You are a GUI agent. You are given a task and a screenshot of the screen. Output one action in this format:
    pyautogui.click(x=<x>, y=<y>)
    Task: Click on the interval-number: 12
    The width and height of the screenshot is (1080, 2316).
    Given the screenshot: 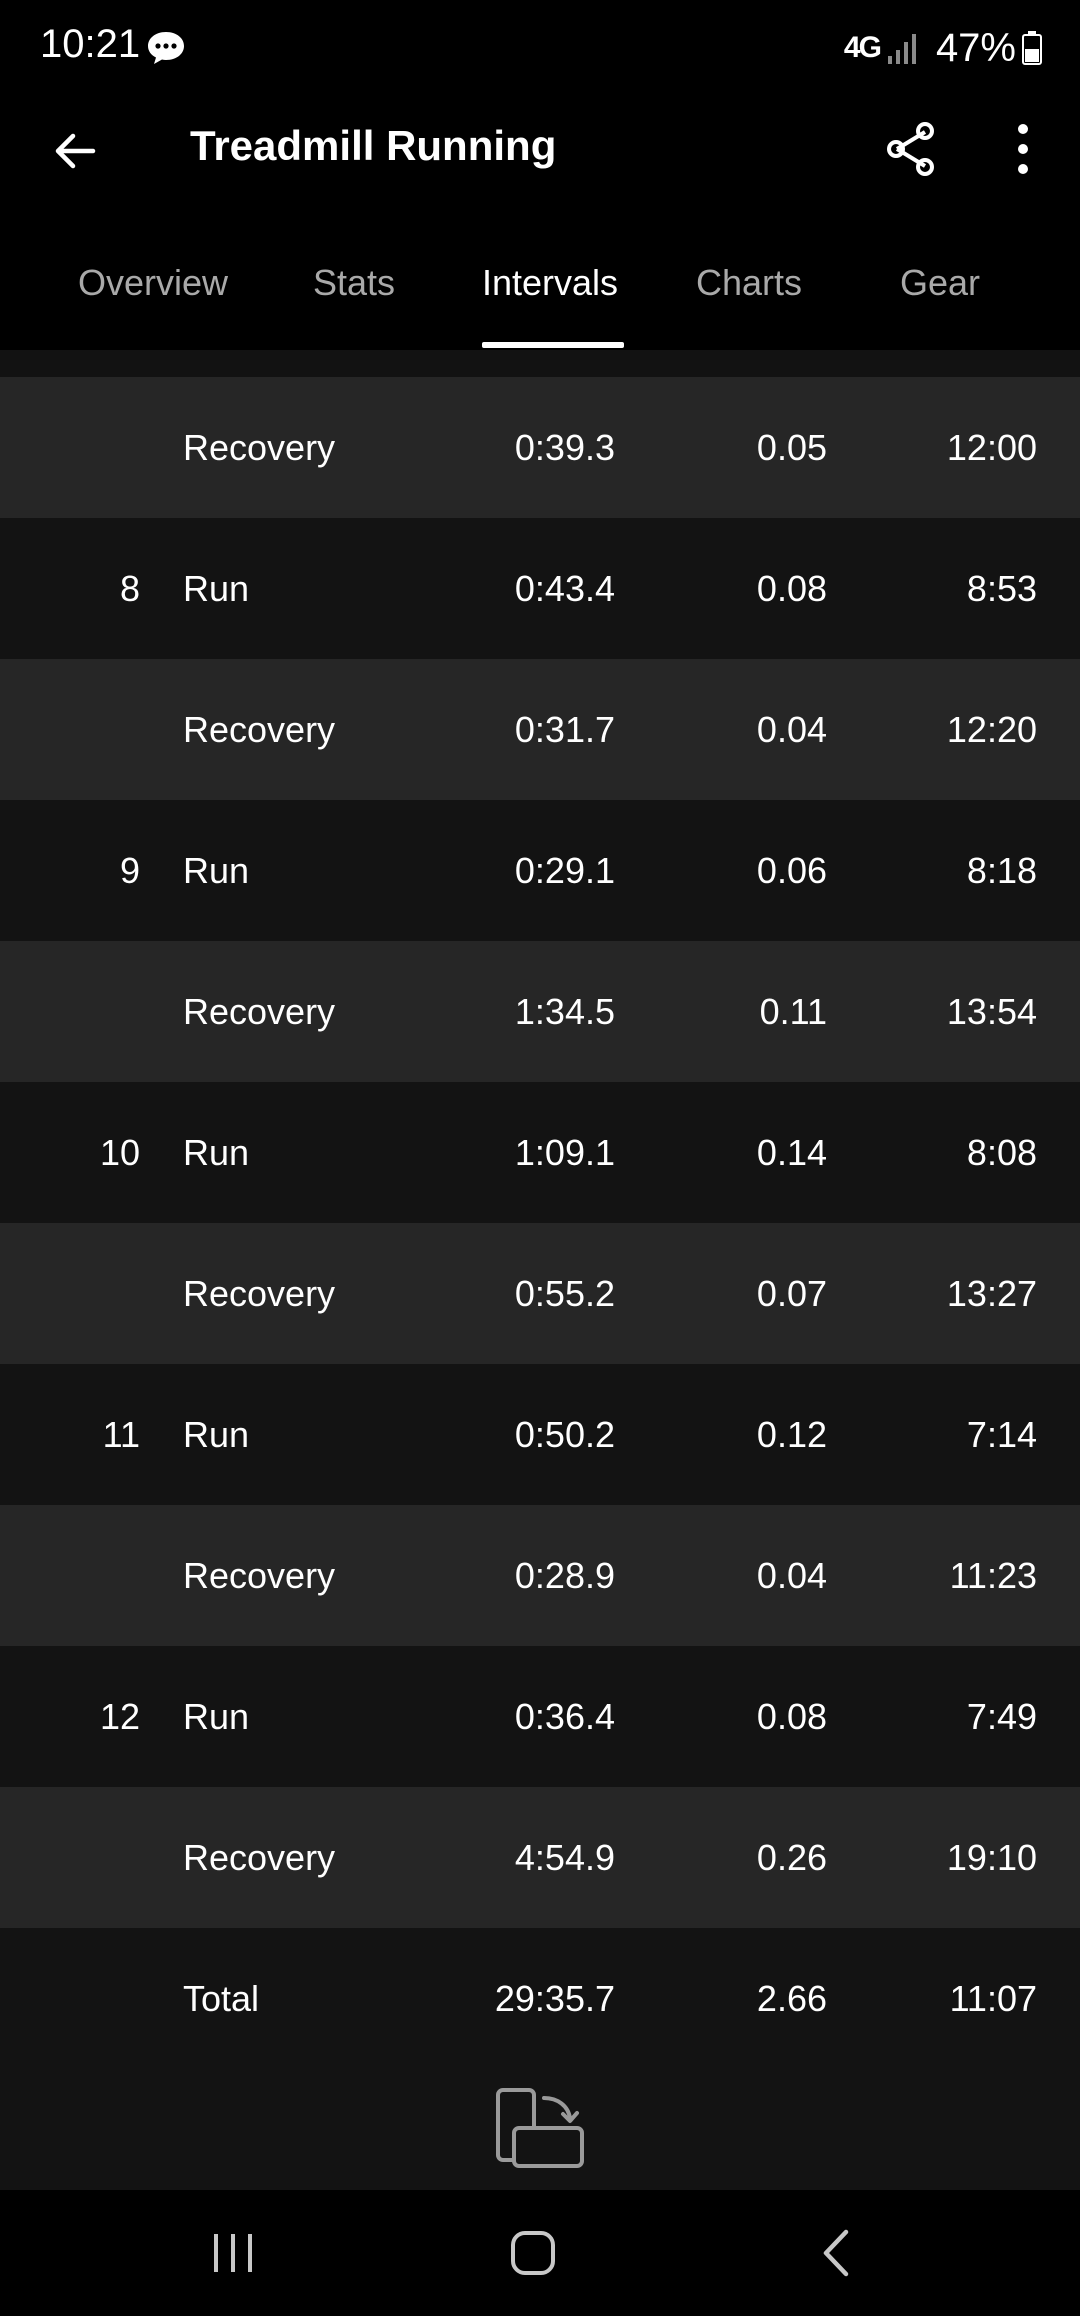 What is the action you would take?
    pyautogui.click(x=119, y=1716)
    